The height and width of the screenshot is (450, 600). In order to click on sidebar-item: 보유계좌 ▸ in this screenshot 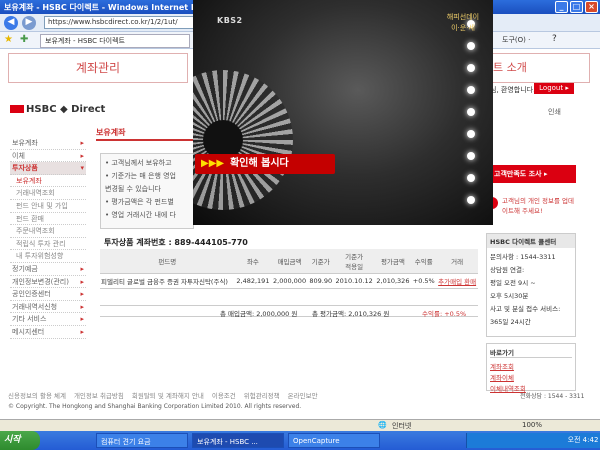, I will do `click(48, 143)`.